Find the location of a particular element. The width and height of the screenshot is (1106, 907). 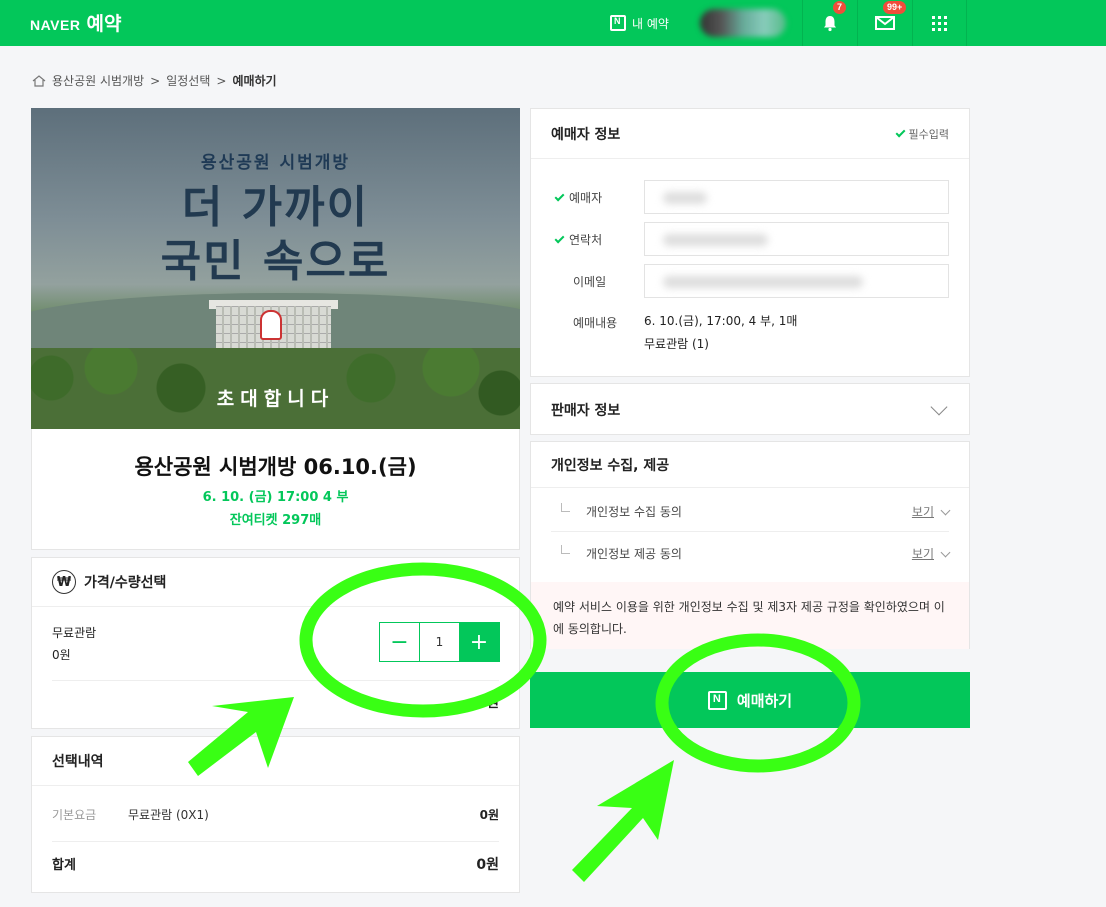

event-title: 용산공원 시범개방 06.10.(금) is located at coordinates (275, 467).